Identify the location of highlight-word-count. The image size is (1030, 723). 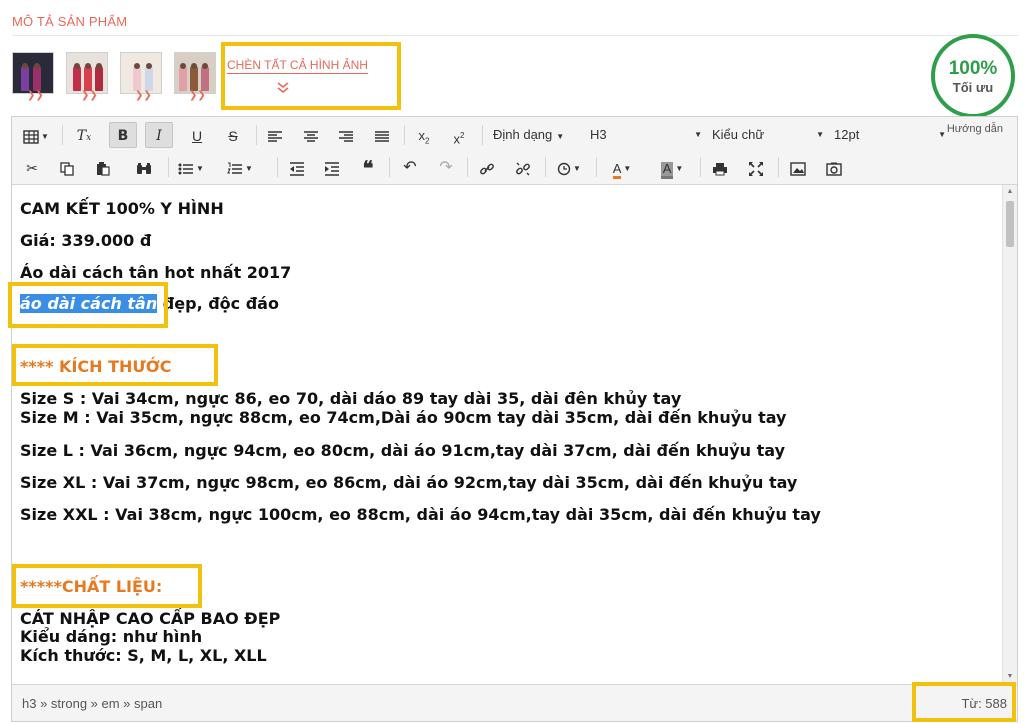
(964, 702).